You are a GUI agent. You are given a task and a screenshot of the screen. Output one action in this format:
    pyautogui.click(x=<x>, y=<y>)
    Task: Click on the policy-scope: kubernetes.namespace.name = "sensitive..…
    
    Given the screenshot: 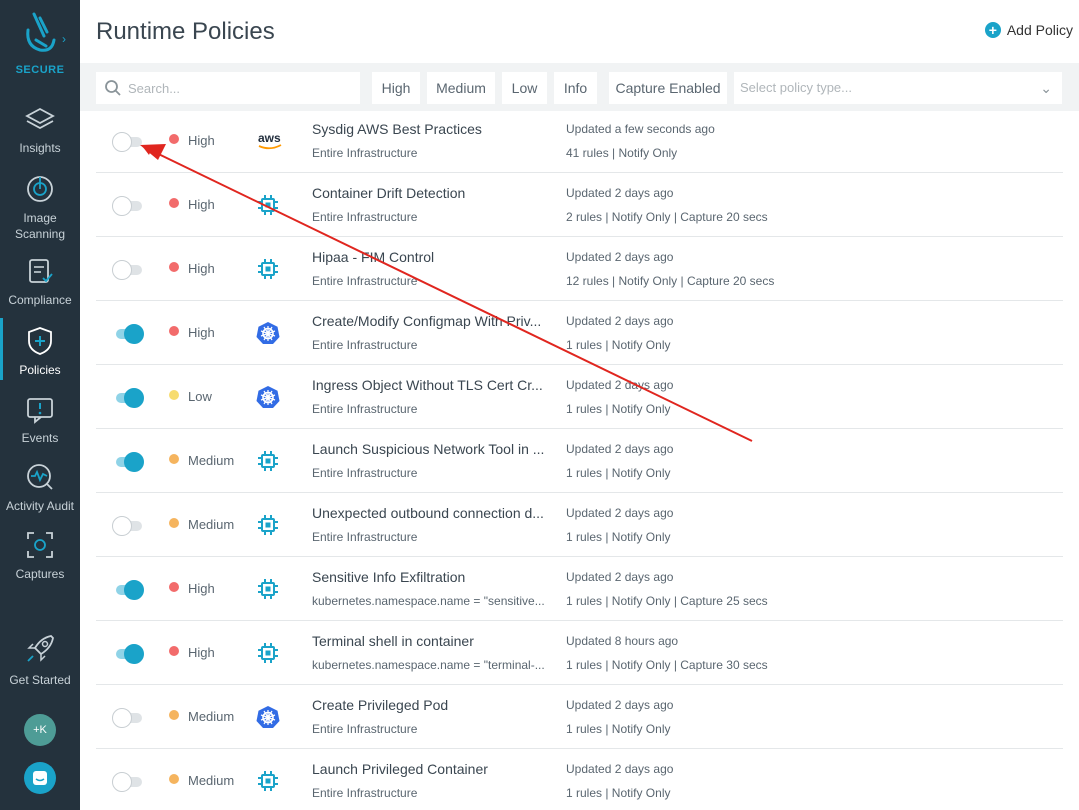 What is the action you would take?
    pyautogui.click(x=428, y=601)
    